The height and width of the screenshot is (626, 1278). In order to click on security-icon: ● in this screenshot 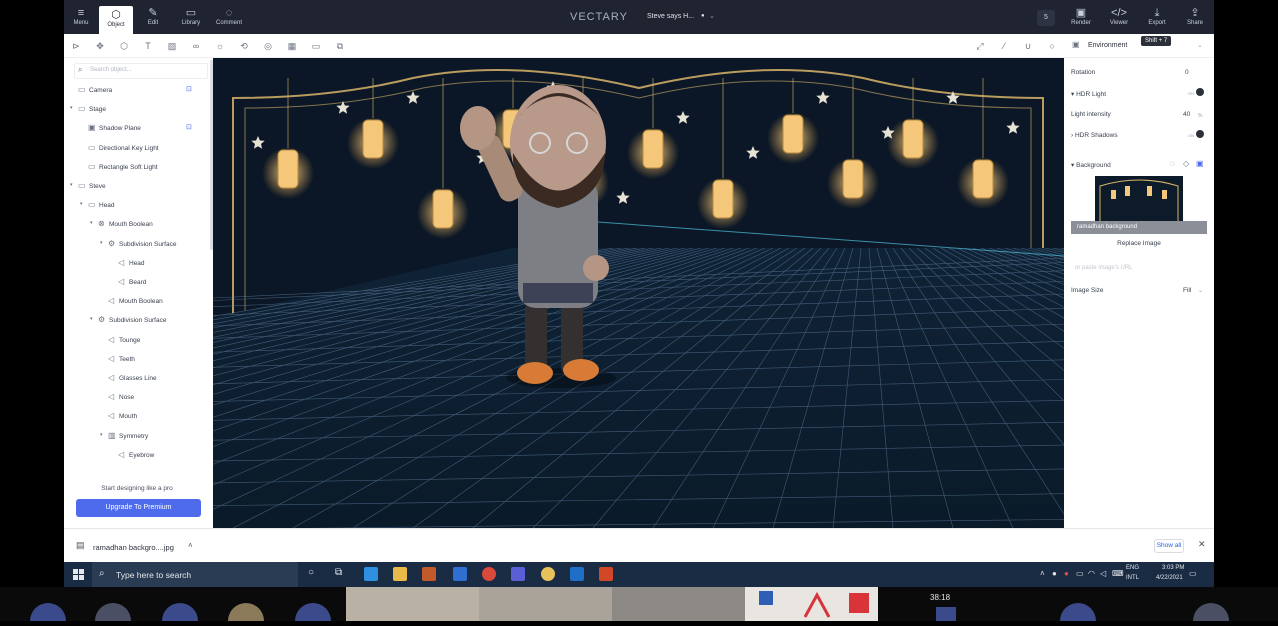, I will do `click(1066, 573)`.